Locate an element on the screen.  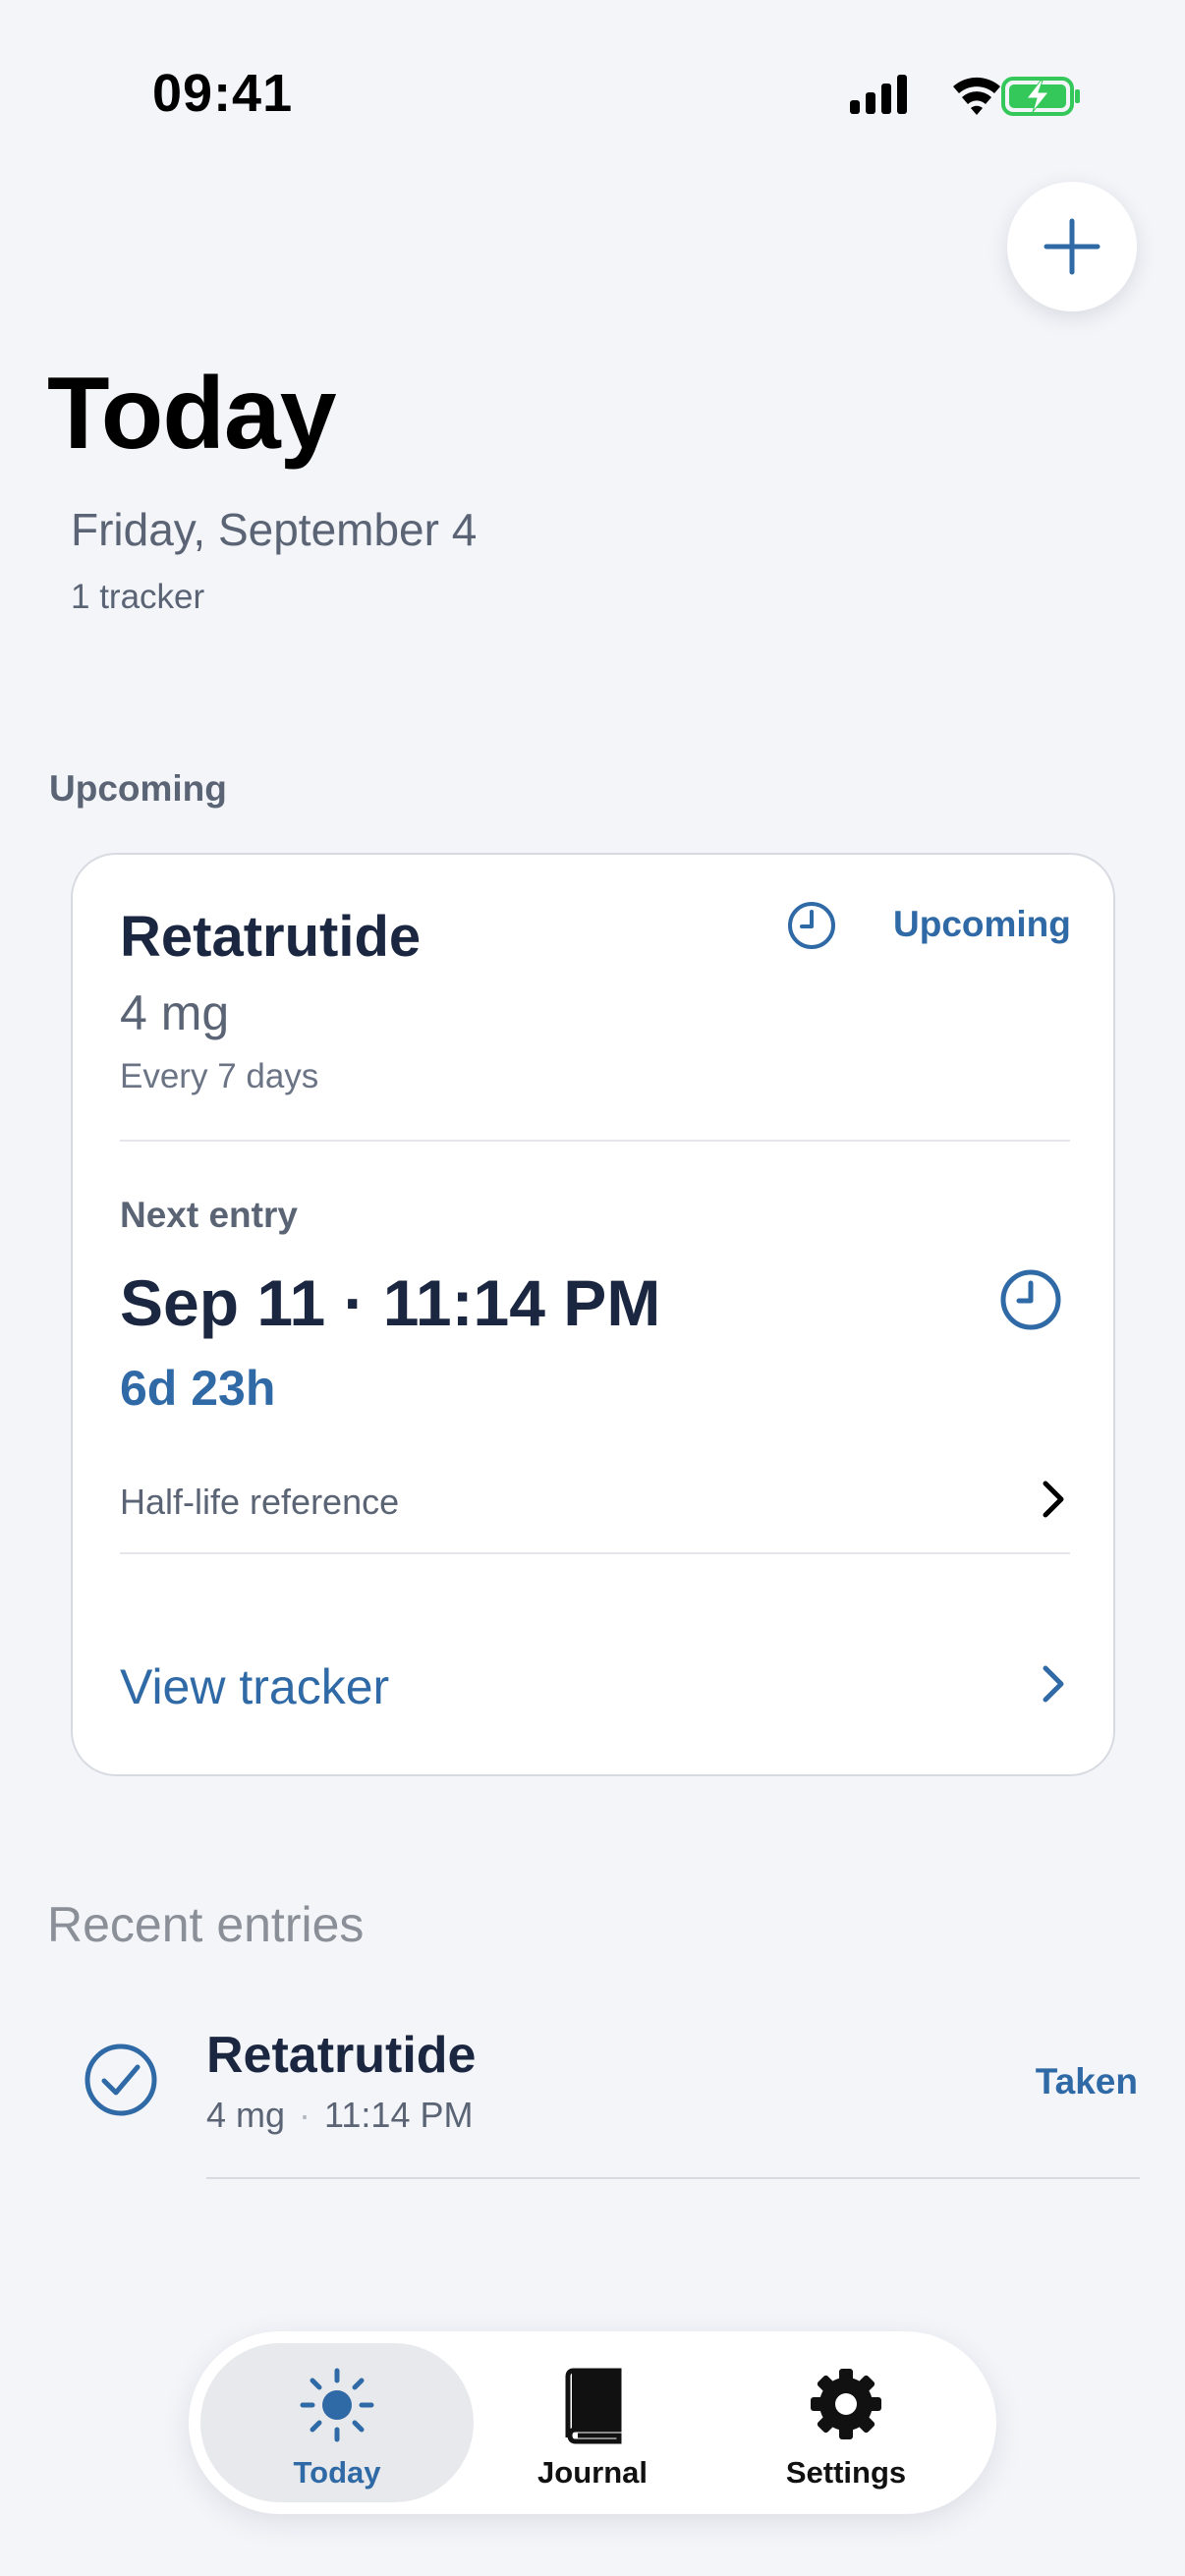
medication-dose: 4 mg is located at coordinates (175, 1012).